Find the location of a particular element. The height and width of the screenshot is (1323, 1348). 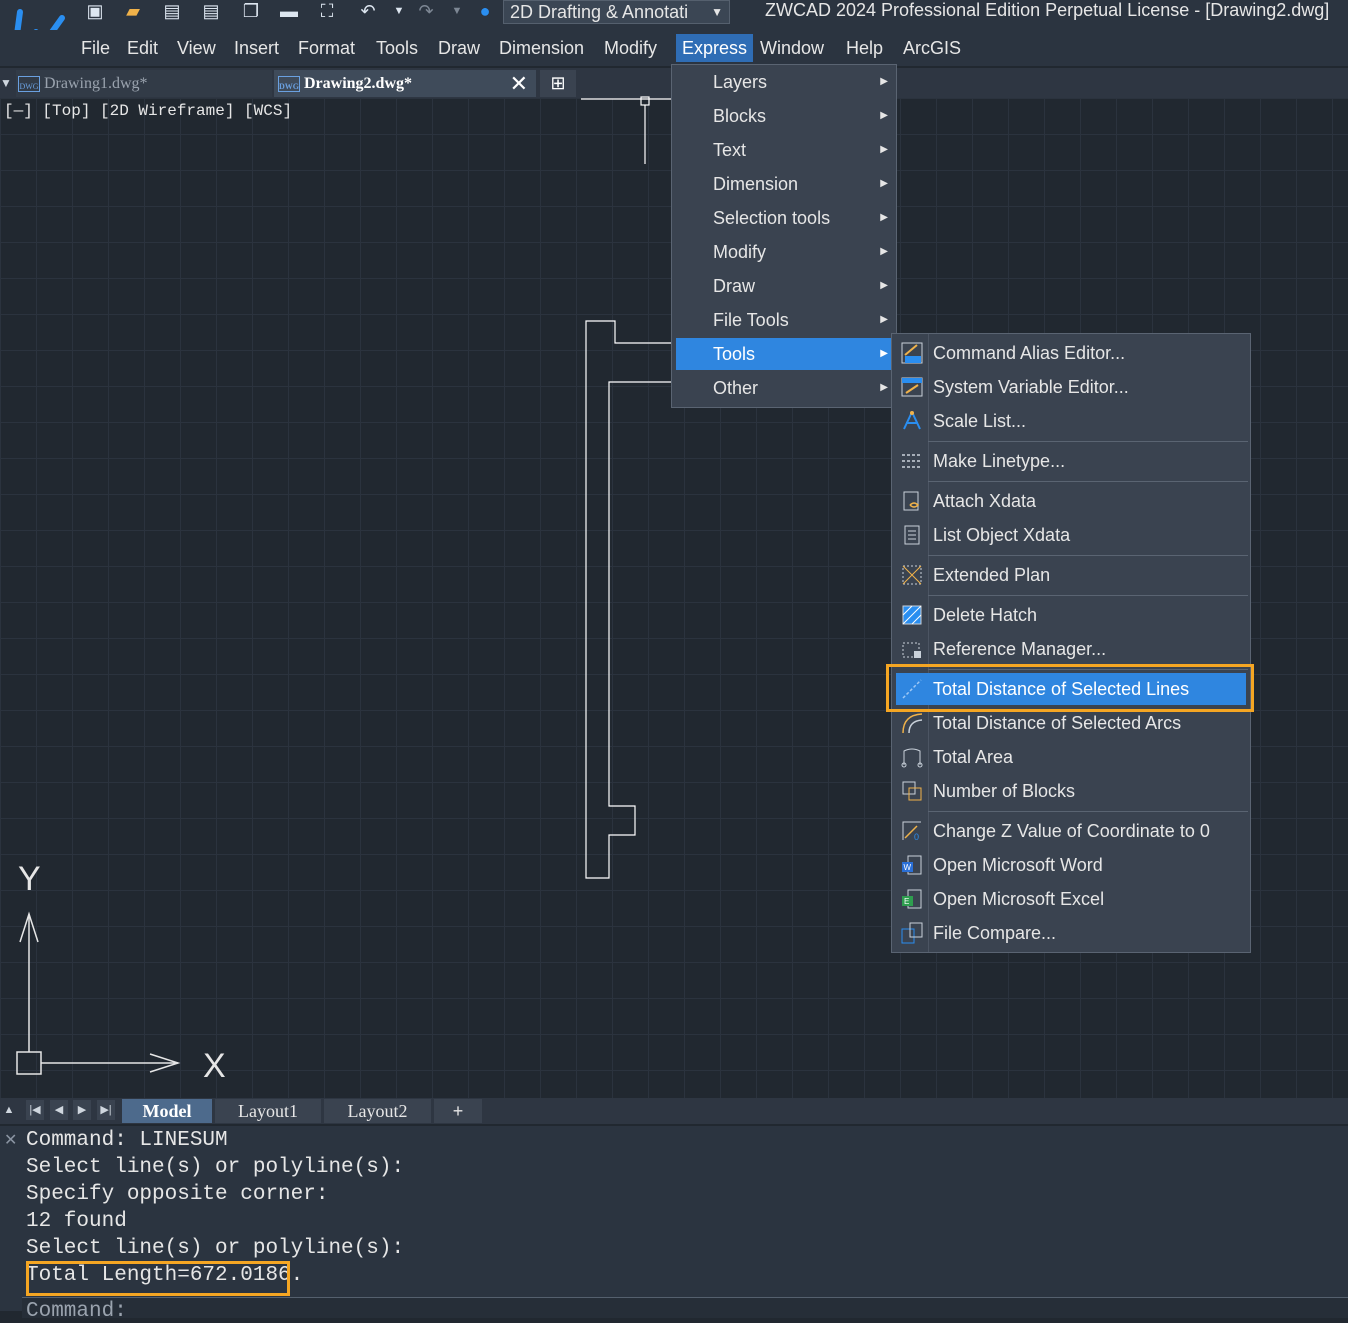

express-item-label: Layers is located at coordinates (740, 82).